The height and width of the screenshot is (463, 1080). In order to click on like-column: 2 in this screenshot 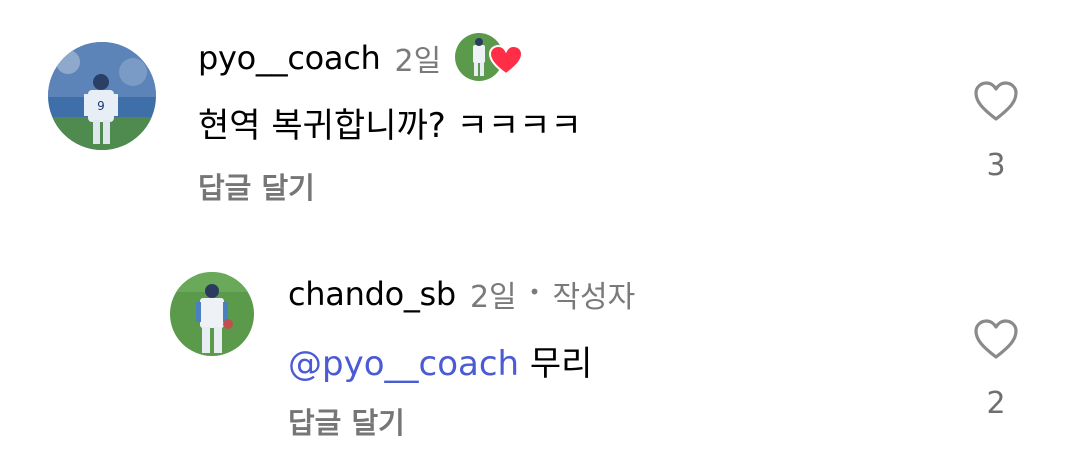, I will do `click(996, 369)`.